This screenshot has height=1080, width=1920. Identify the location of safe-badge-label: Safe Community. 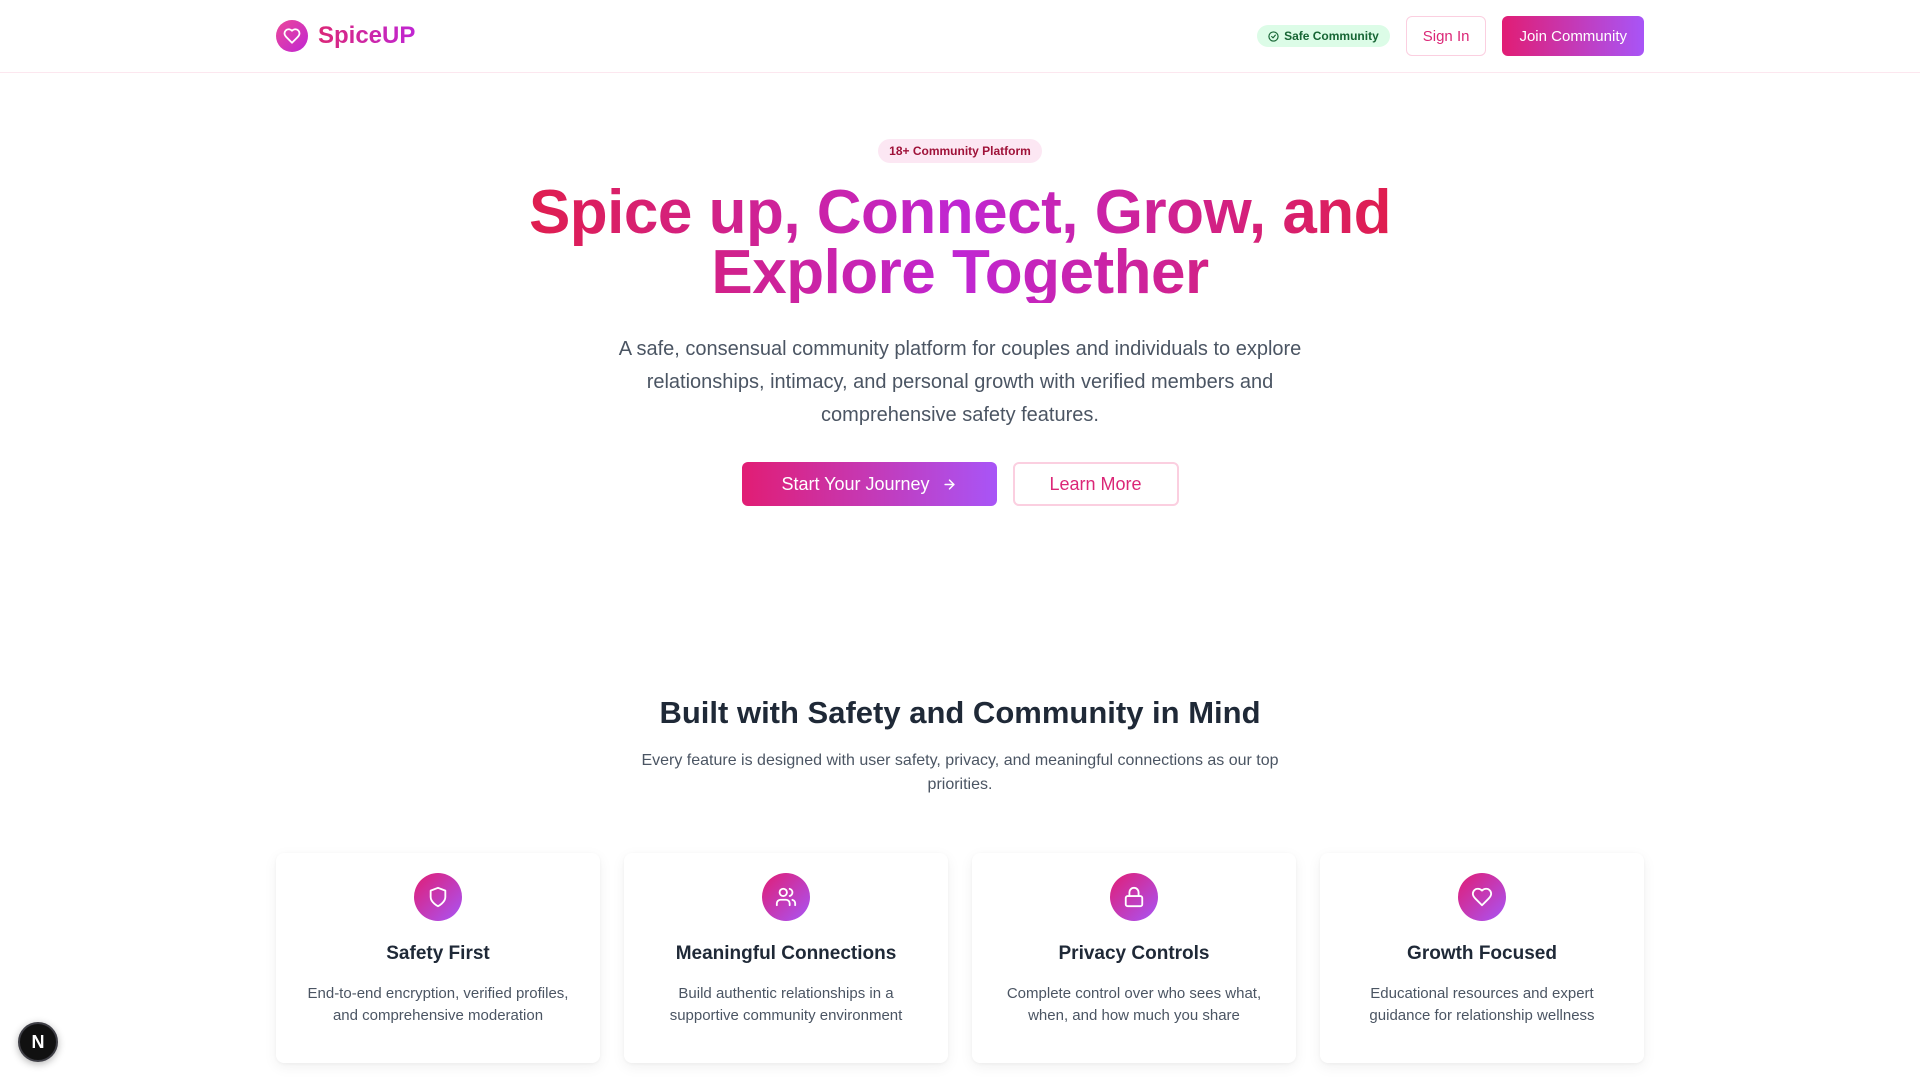
(1331, 36).